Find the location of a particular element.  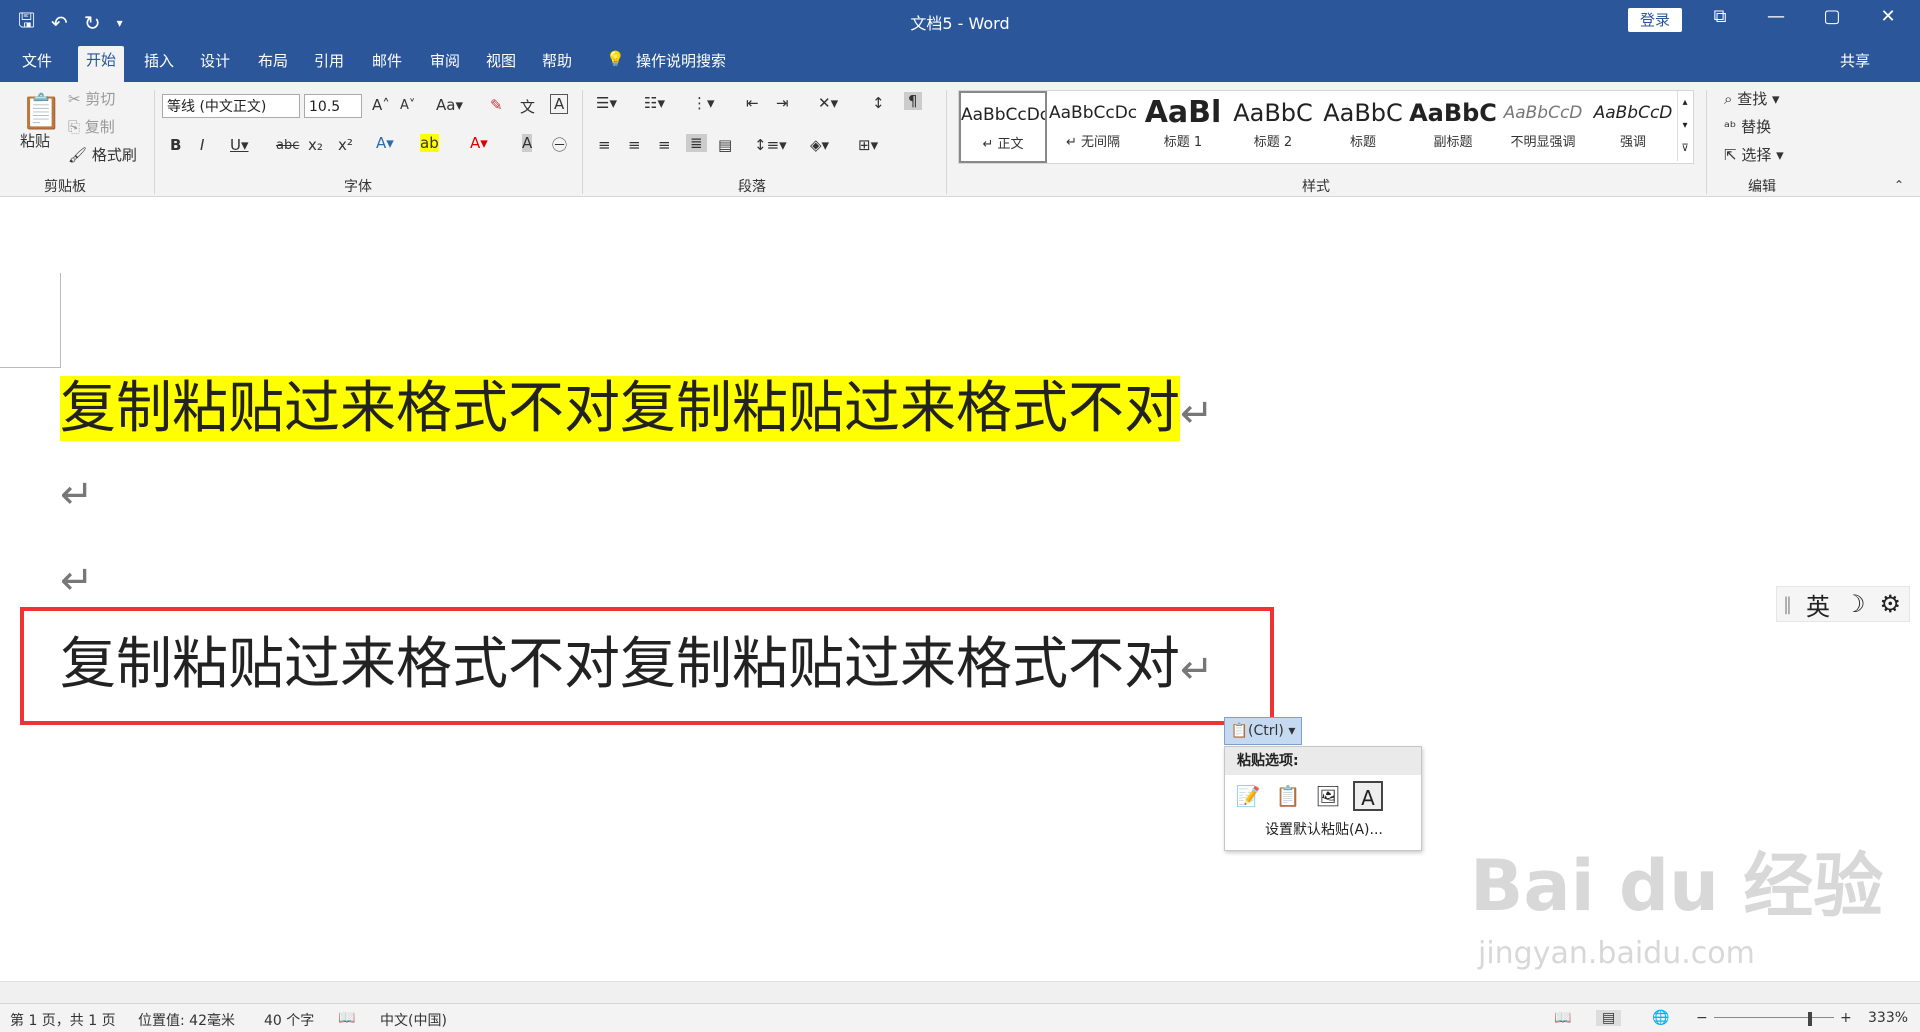

collapse-ribbon-icon: ⌃ is located at coordinates (1899, 185).